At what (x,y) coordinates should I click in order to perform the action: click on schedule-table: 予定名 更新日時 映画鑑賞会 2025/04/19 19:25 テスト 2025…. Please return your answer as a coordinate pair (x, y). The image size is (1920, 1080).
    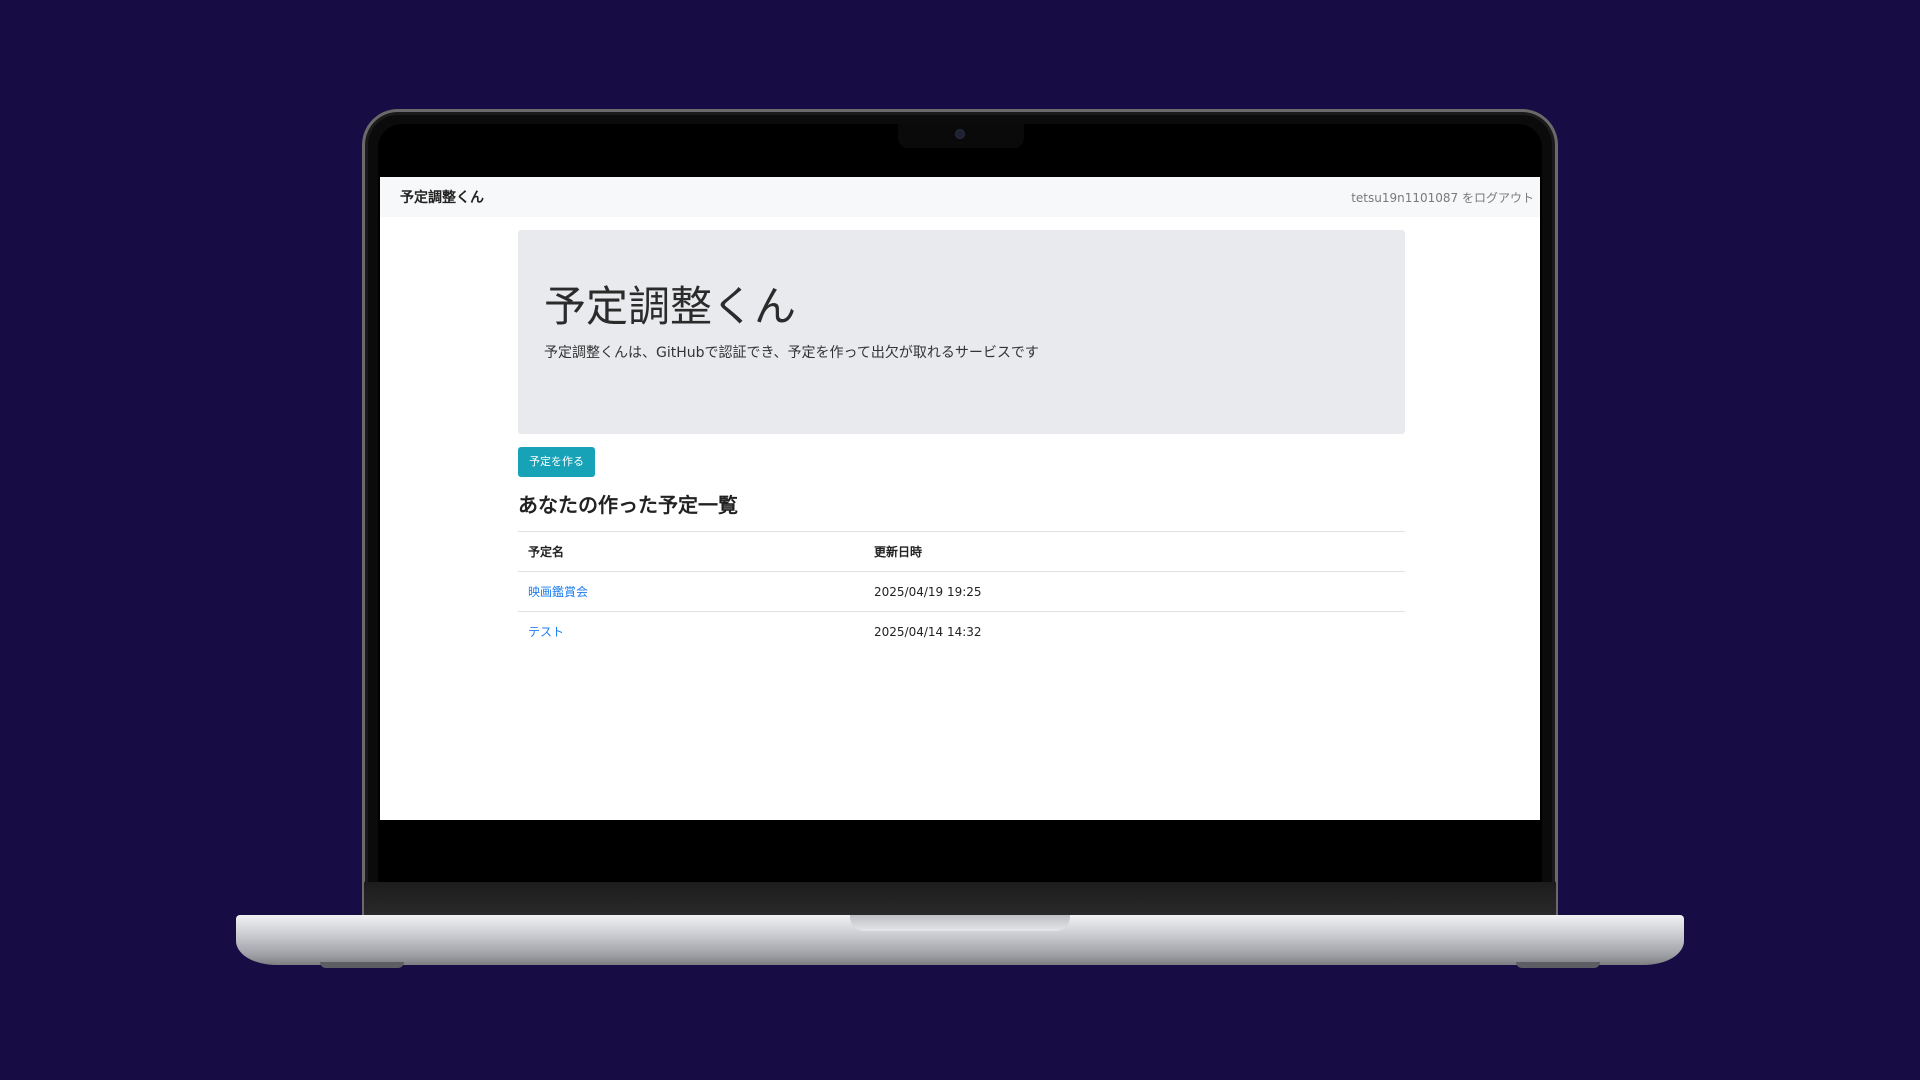
    Looking at the image, I should click on (961, 591).